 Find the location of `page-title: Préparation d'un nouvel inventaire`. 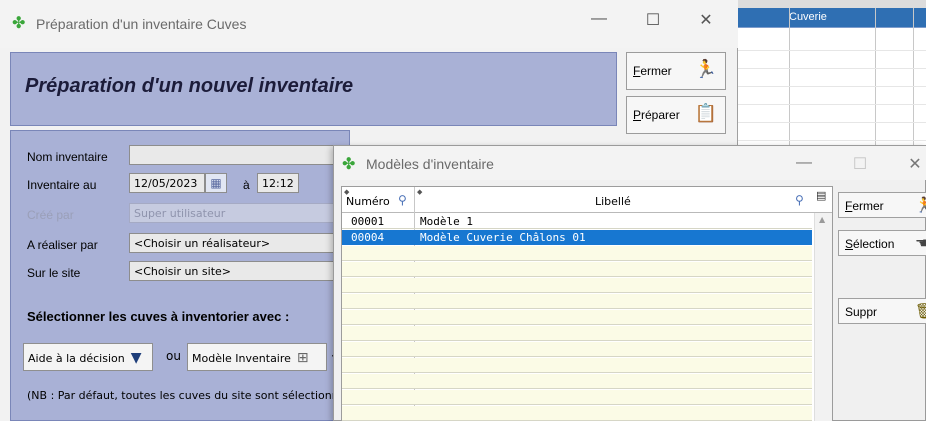

page-title: Préparation d'un nouvel inventaire is located at coordinates (189, 86).